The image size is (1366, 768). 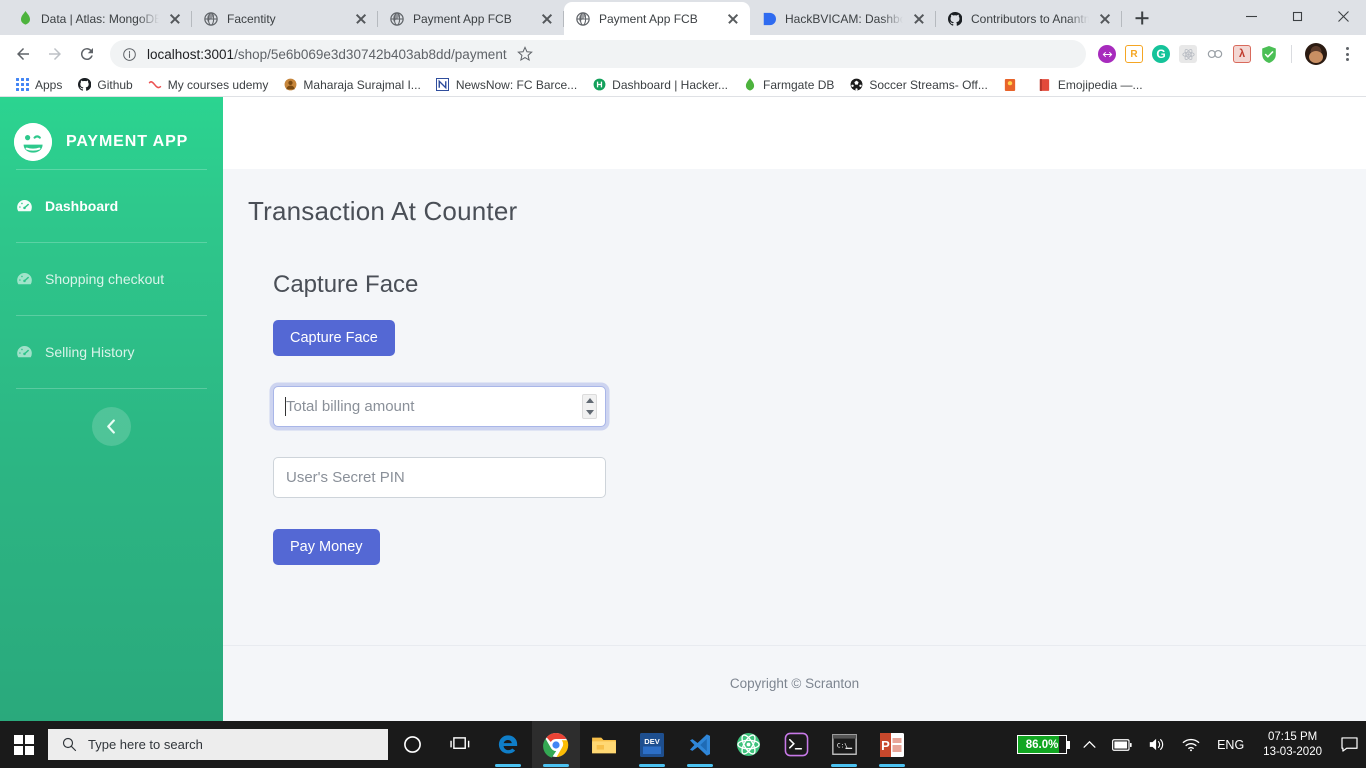 What do you see at coordinates (1347, 54) in the screenshot?
I see `kebab-menu-icon` at bounding box center [1347, 54].